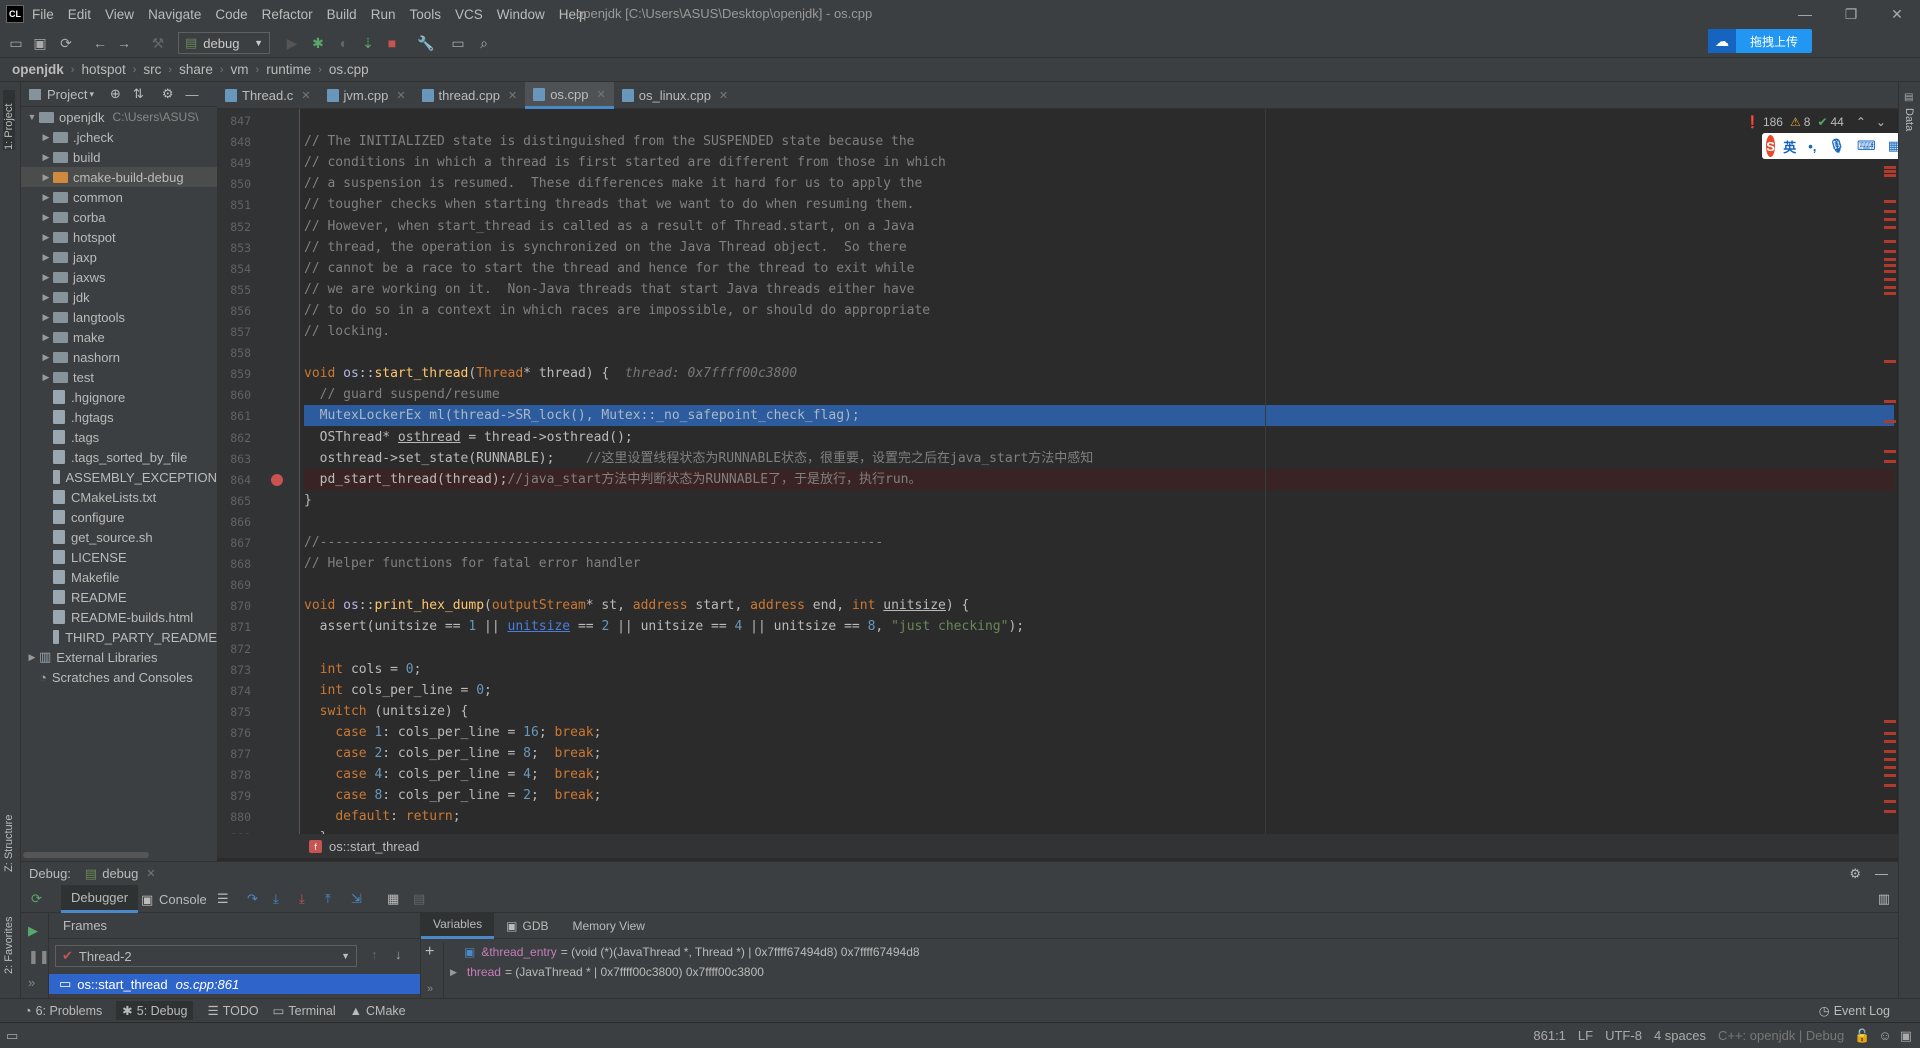 The image size is (1920, 1048). Describe the element at coordinates (119, 537) in the screenshot. I see `tree-item: get_source.sh` at that location.